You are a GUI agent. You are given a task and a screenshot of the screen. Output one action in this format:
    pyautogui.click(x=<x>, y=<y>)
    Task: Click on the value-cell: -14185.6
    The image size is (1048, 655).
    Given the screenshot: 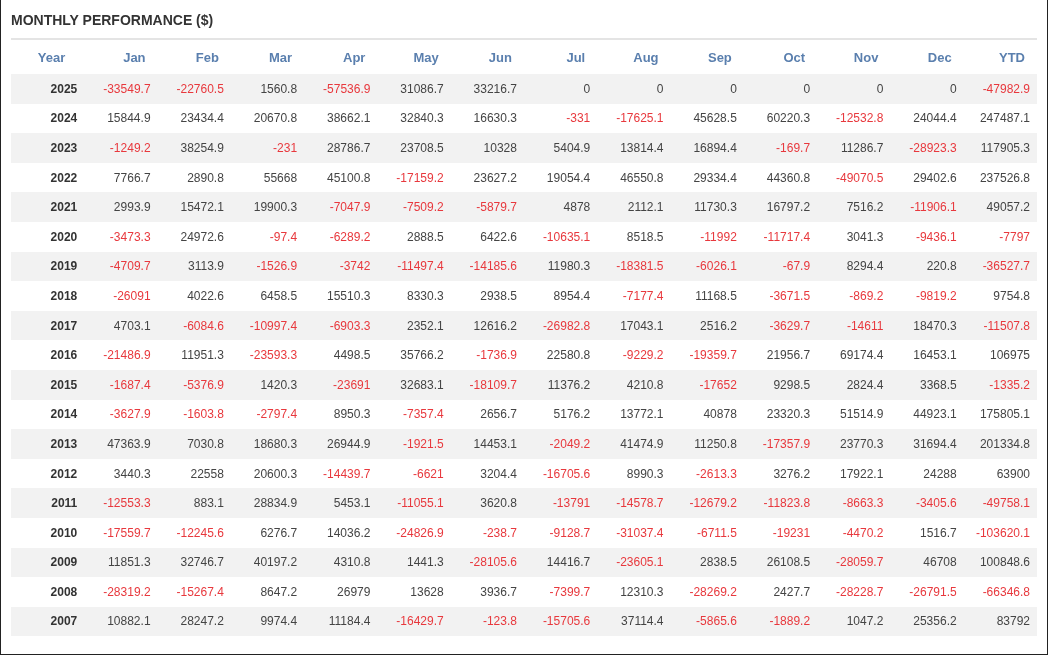 What is the action you would take?
    pyautogui.click(x=487, y=266)
    